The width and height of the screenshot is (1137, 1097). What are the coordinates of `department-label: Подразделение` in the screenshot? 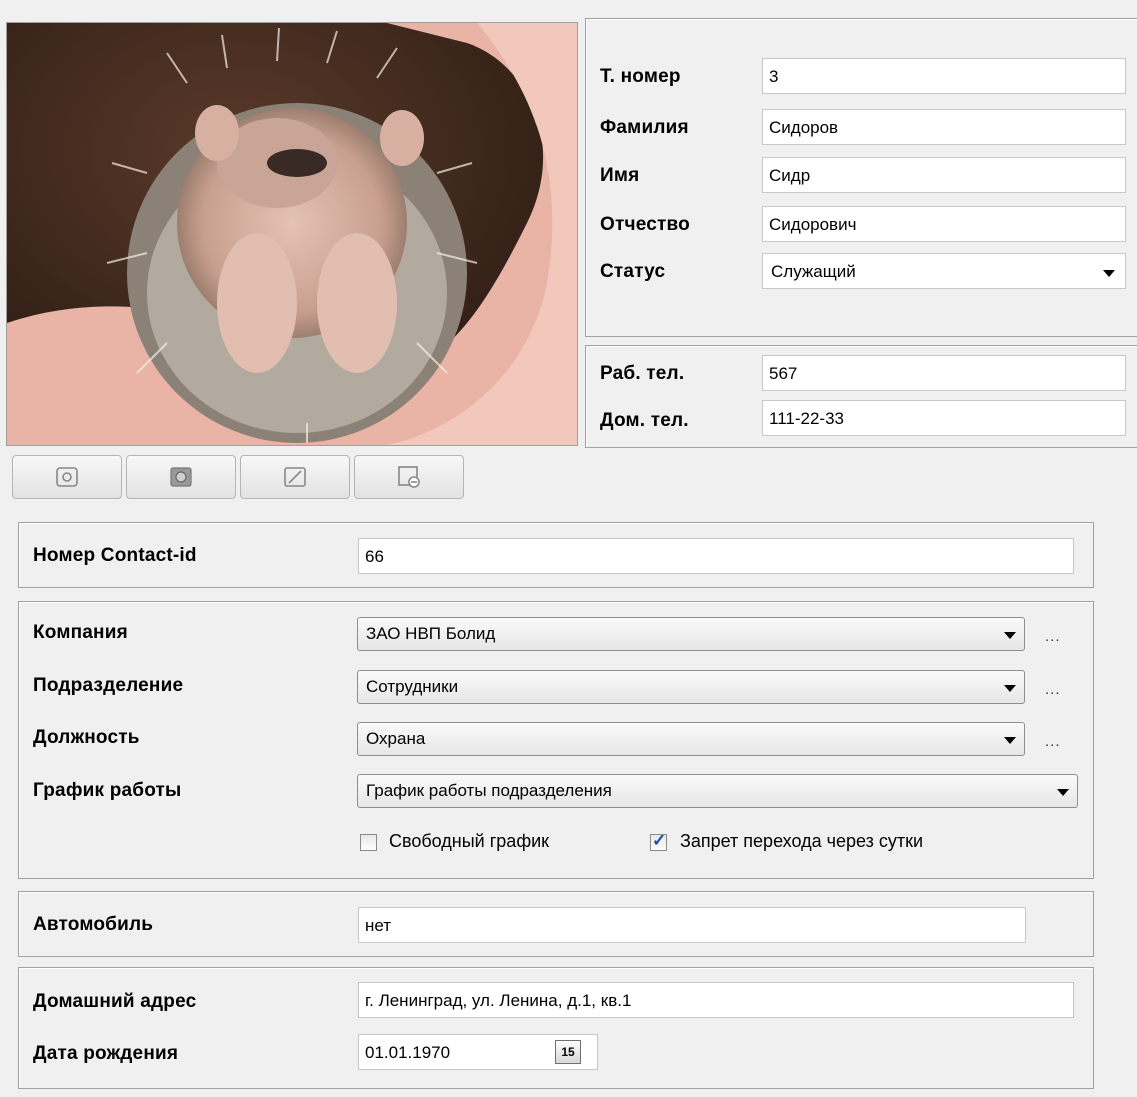 It's located at (108, 685).